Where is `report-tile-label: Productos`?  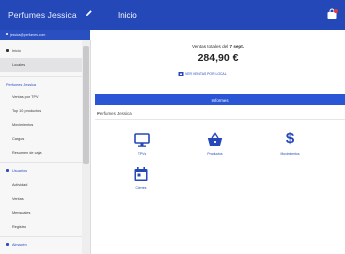 report-tile-label: Productos is located at coordinates (215, 154).